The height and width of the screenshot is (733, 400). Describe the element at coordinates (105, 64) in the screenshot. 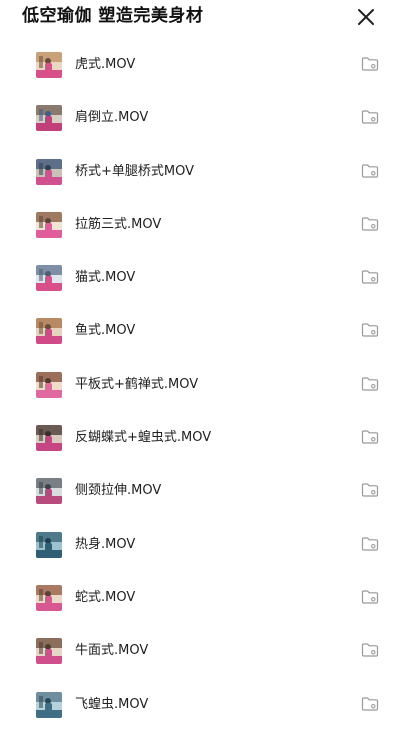

I see `file-name: 虎式.MOV` at that location.